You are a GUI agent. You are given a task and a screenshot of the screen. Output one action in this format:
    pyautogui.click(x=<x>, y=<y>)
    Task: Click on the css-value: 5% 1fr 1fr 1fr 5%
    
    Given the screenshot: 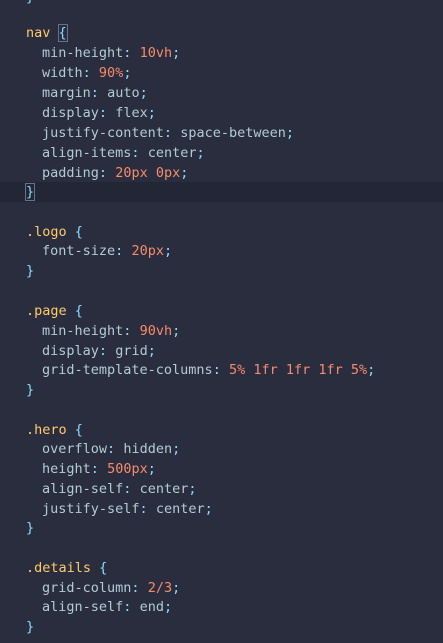 What is the action you would take?
    pyautogui.click(x=298, y=370)
    